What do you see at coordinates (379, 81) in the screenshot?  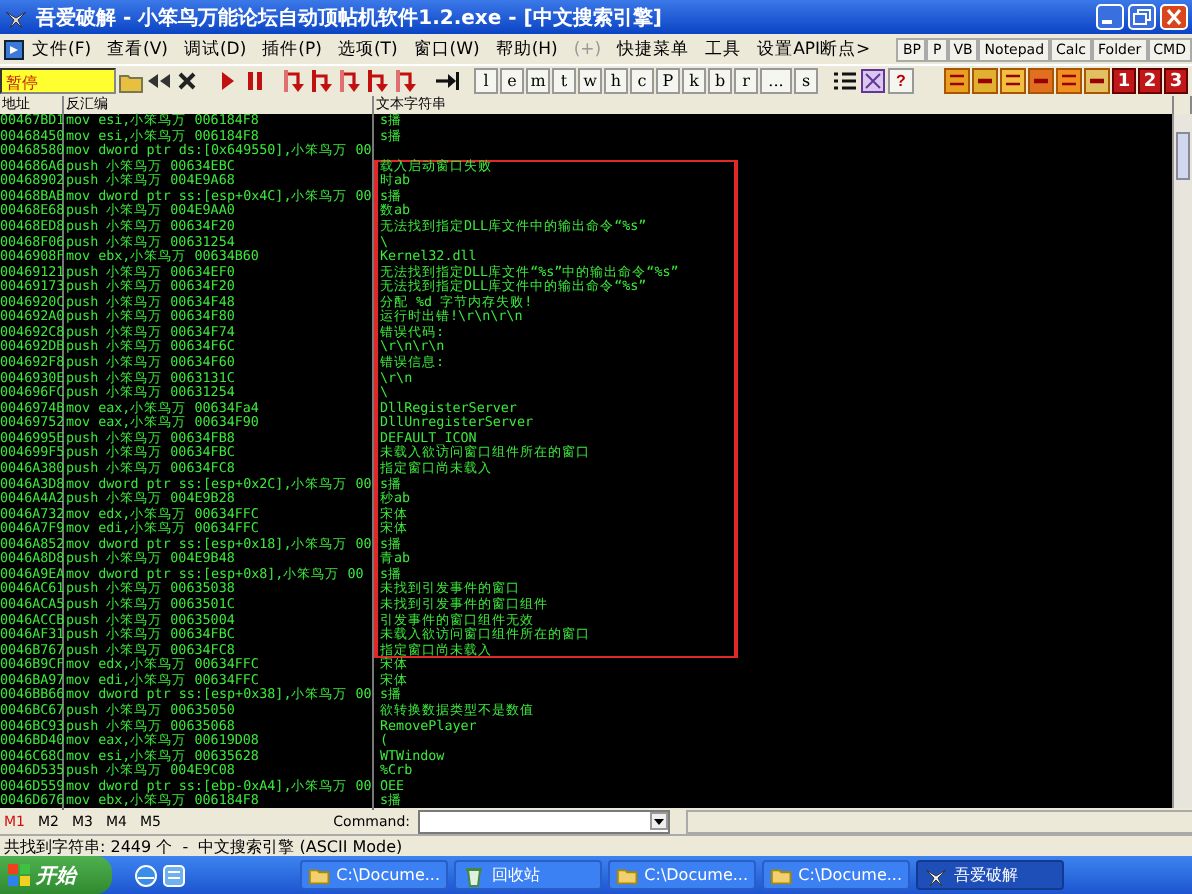 I see `animate-over-icon` at bounding box center [379, 81].